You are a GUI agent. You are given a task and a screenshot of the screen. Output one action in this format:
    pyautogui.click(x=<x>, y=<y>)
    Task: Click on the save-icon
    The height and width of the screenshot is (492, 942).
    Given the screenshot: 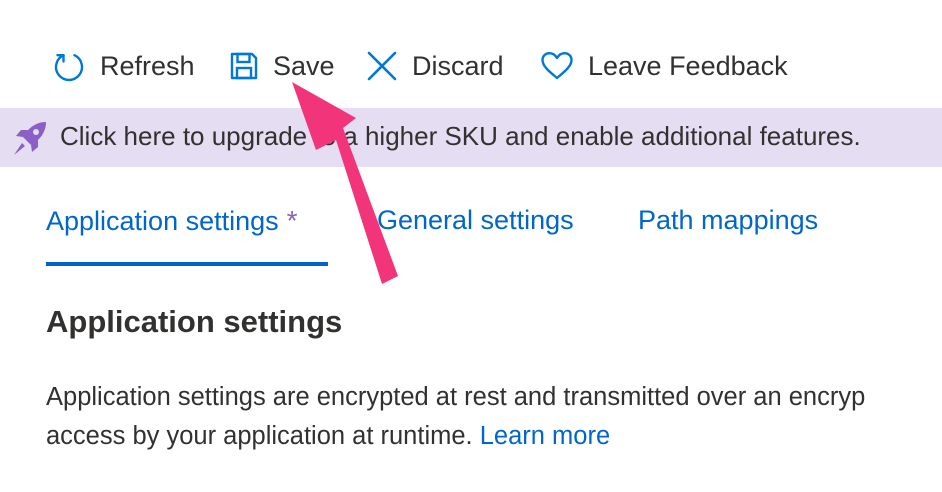 What is the action you would take?
    pyautogui.click(x=244, y=66)
    